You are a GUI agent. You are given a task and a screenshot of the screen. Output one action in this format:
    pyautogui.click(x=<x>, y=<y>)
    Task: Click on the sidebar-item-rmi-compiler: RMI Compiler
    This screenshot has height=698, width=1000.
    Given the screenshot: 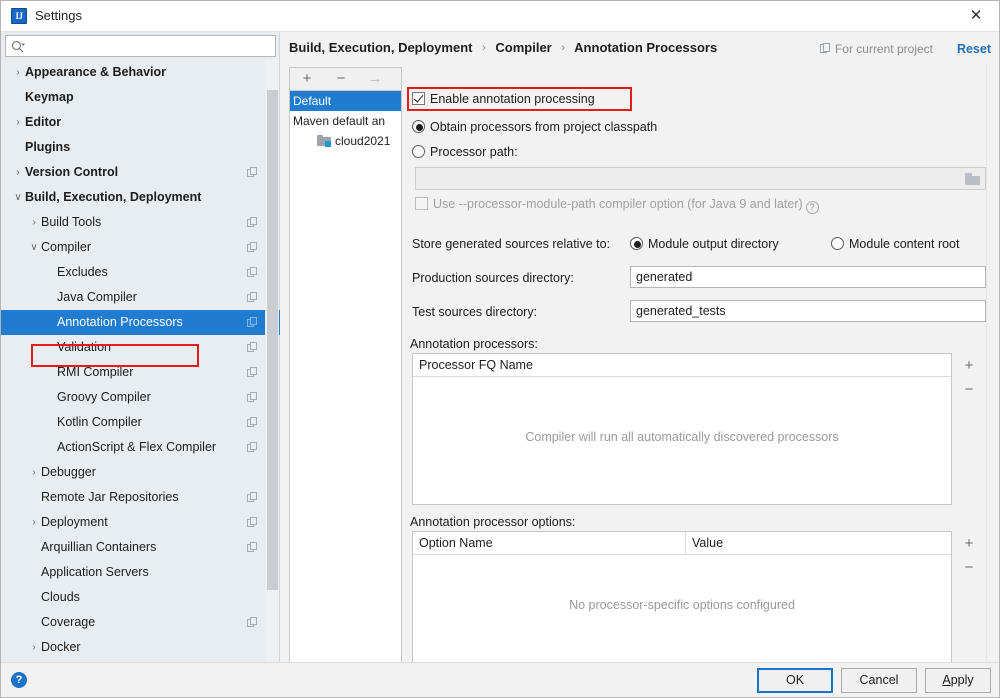 What is the action you would take?
    pyautogui.click(x=140, y=372)
    